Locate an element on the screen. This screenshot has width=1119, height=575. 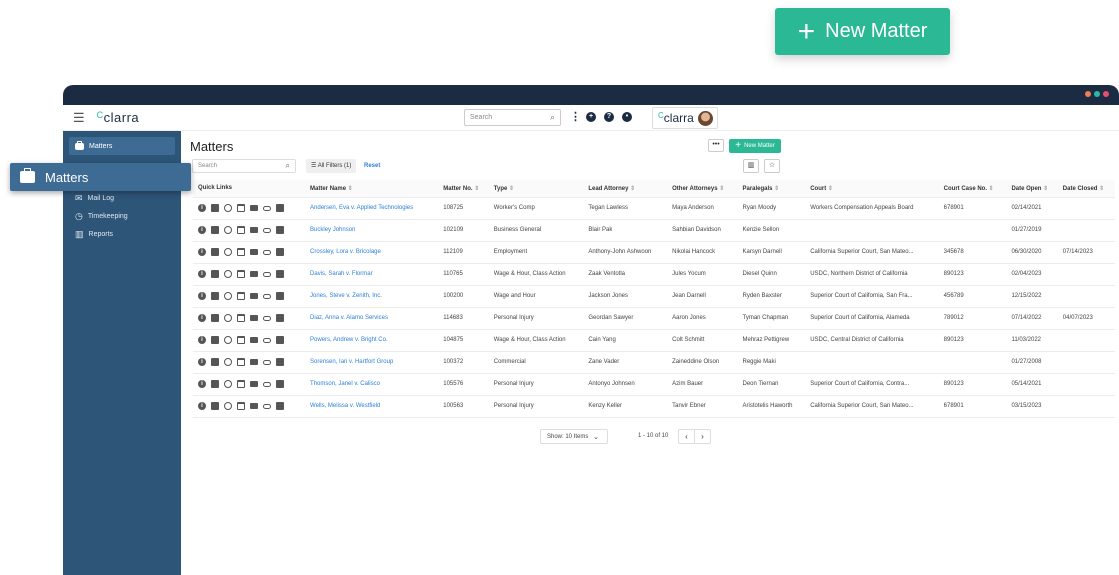
column-header-date-open: Date Open ⇕ is located at coordinates (1032, 188).